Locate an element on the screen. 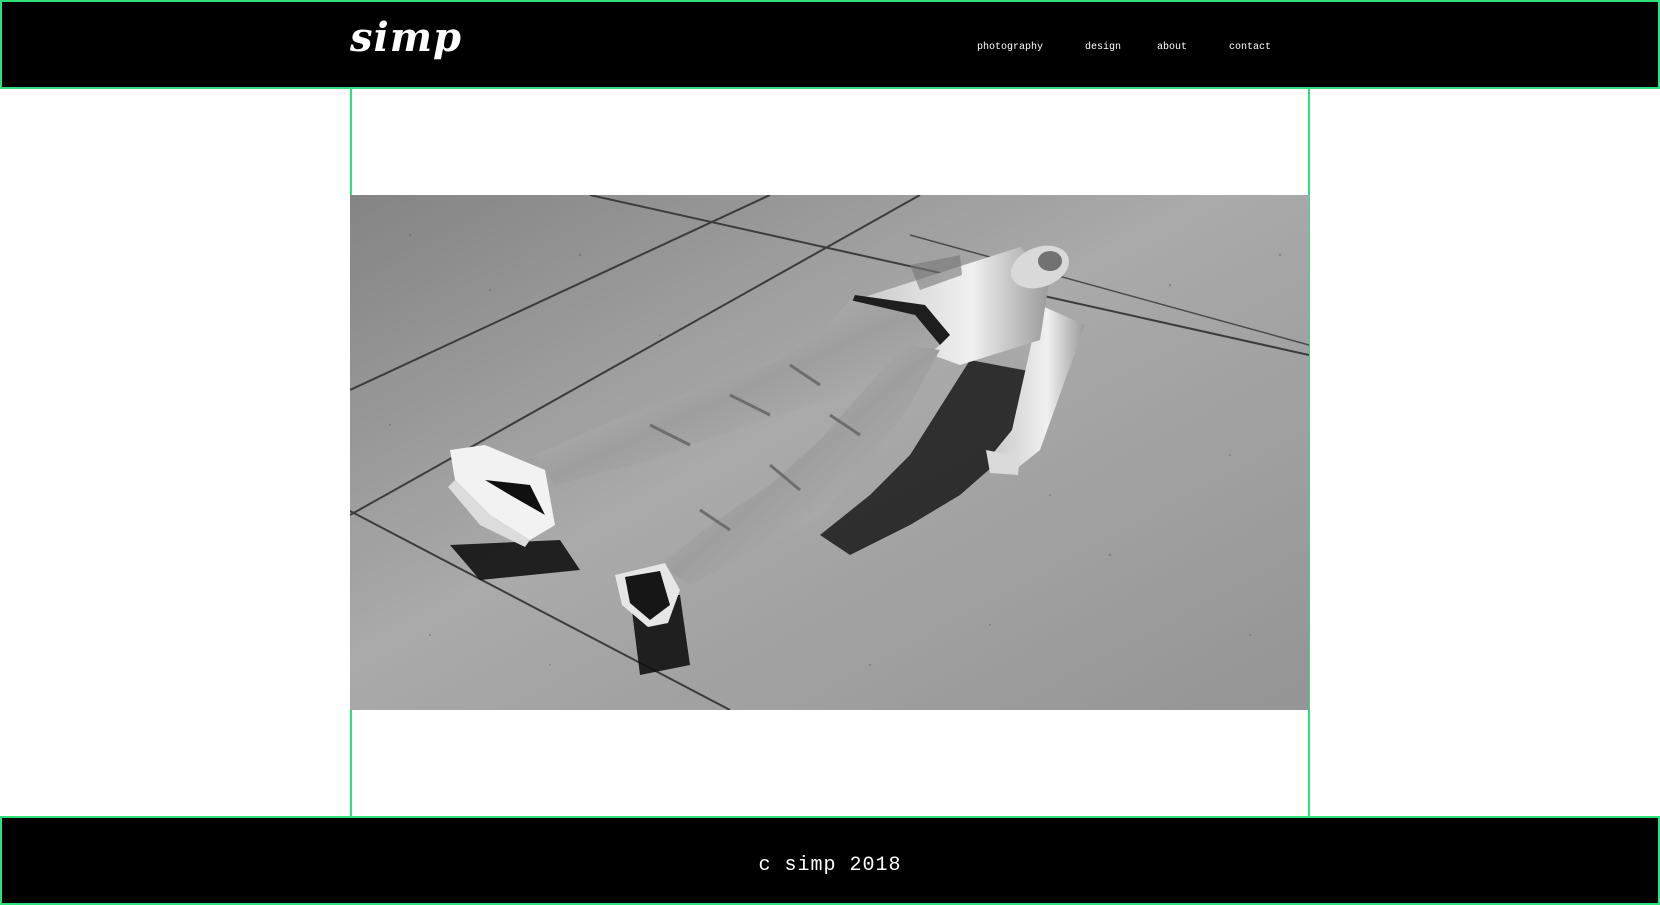 The image size is (1660, 905). nav-link-contact: contact is located at coordinates (1250, 48).